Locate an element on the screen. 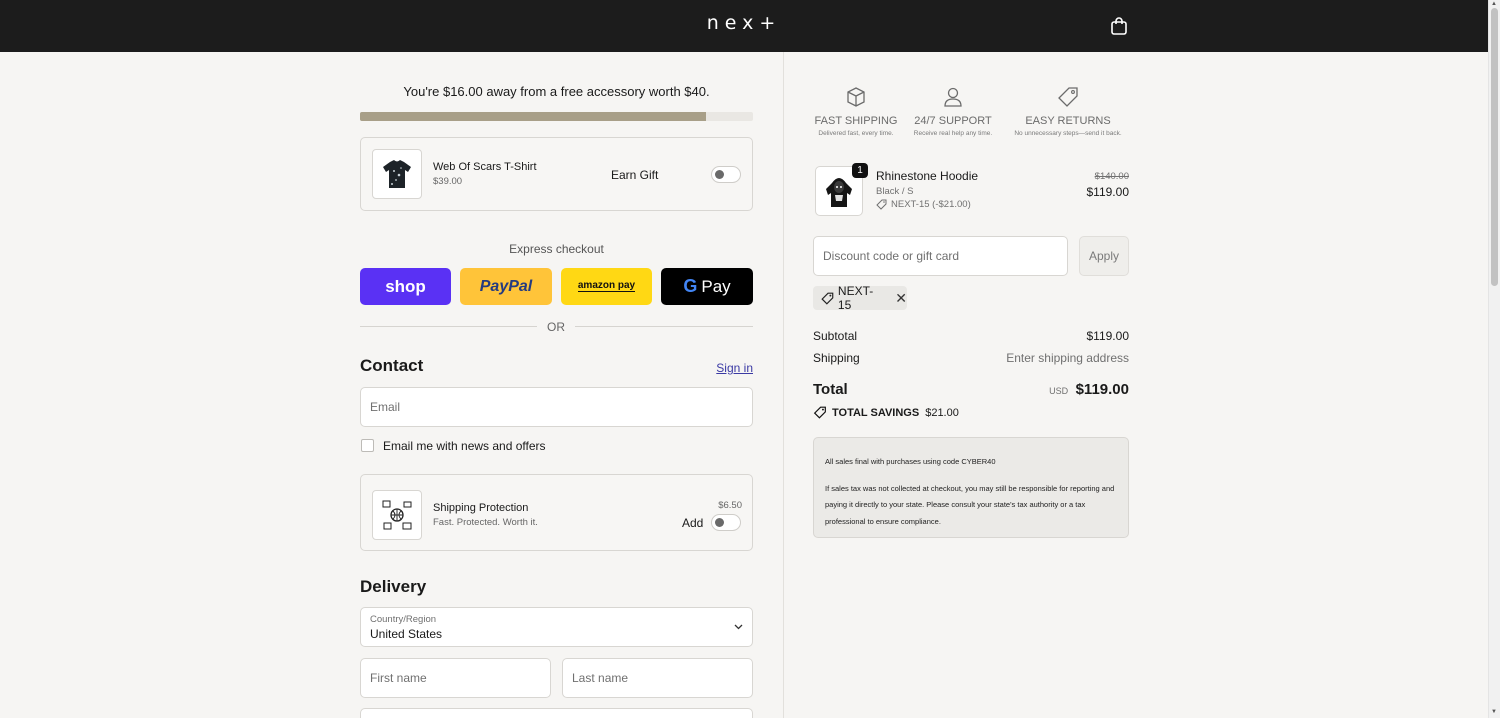 This screenshot has height=718, width=1500. brand-logo: nex+ is located at coordinates (744, 23).